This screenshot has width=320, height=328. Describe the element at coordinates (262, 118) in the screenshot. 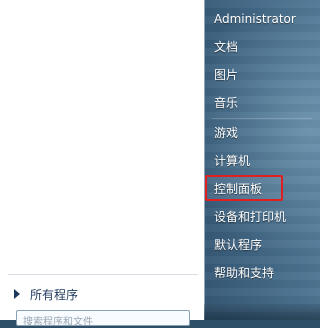

I see `right-separator` at that location.